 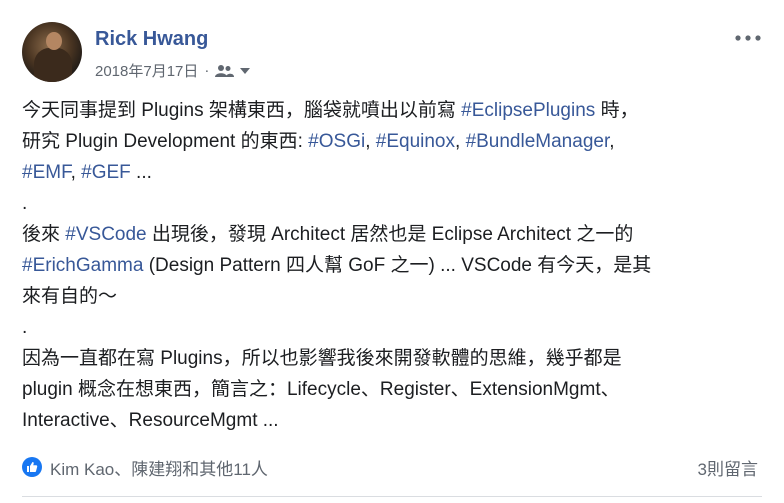 I want to click on content-line: 來有自的～, so click(x=70, y=296).